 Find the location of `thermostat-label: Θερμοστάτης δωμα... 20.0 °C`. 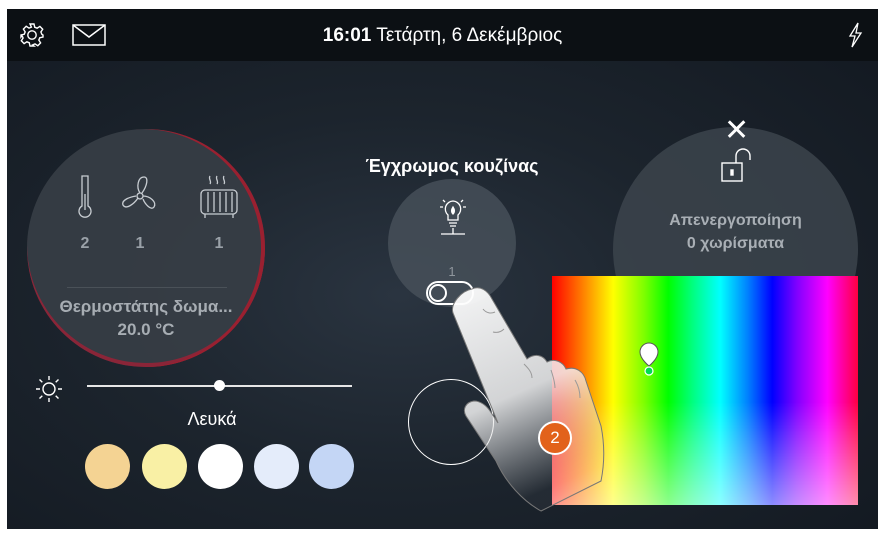

thermostat-label: Θερμοστάτης δωμα... 20.0 °C is located at coordinates (146, 314).